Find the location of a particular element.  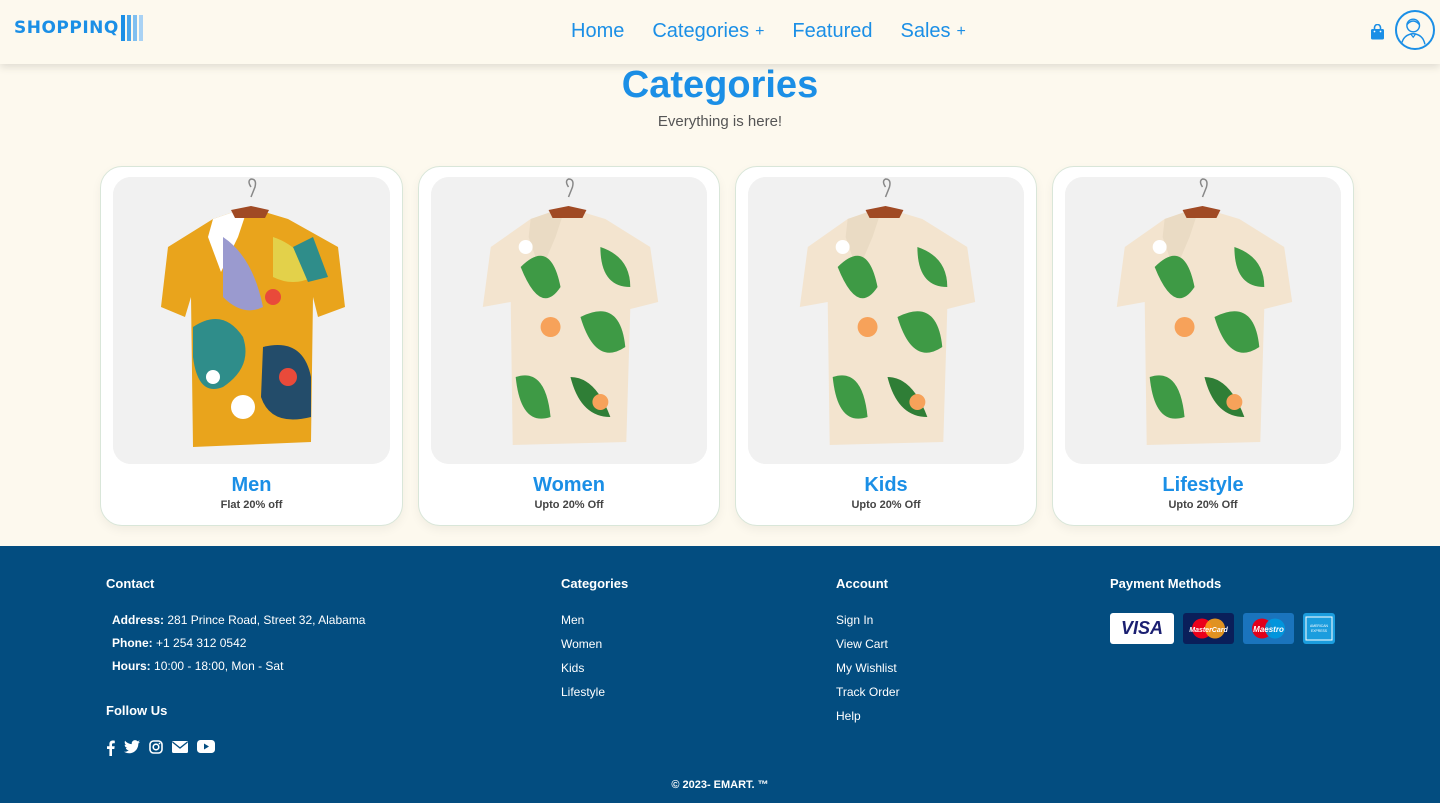

logo-text: SHOPPINQ is located at coordinates (66, 28).